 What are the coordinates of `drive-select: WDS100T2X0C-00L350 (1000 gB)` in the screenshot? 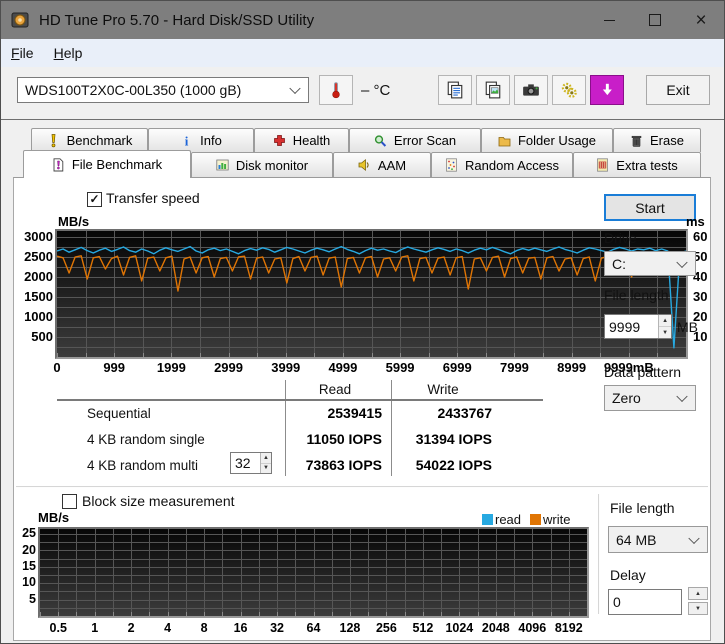 It's located at (163, 90).